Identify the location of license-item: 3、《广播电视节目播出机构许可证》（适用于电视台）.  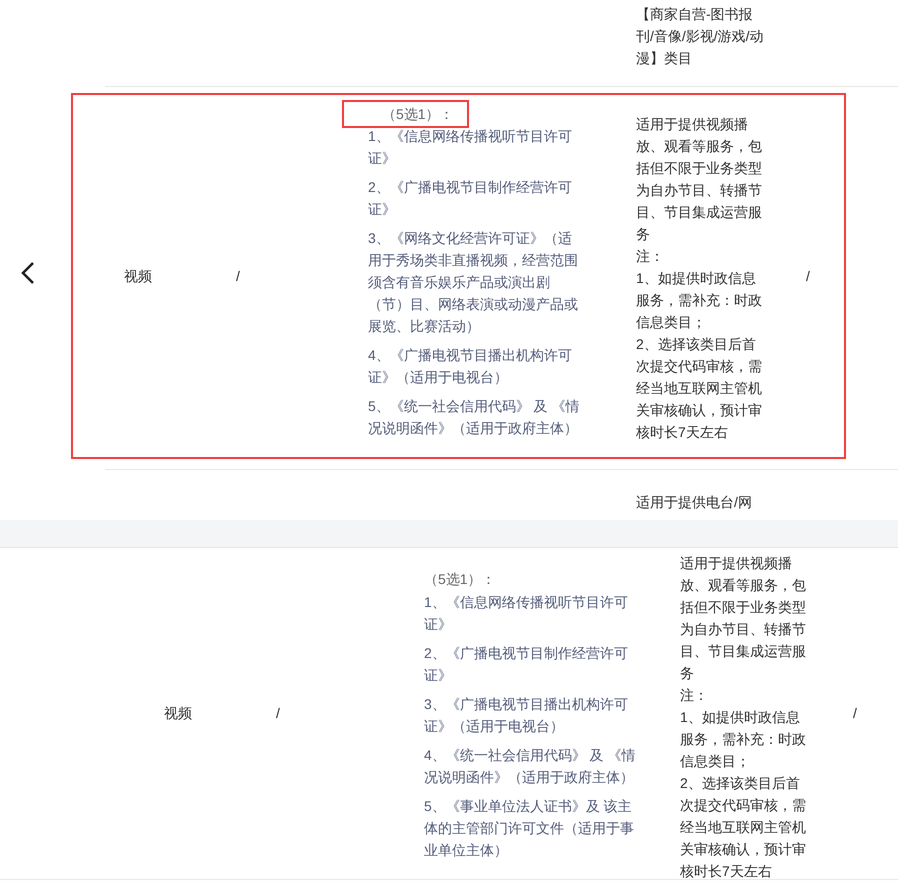
(526, 715).